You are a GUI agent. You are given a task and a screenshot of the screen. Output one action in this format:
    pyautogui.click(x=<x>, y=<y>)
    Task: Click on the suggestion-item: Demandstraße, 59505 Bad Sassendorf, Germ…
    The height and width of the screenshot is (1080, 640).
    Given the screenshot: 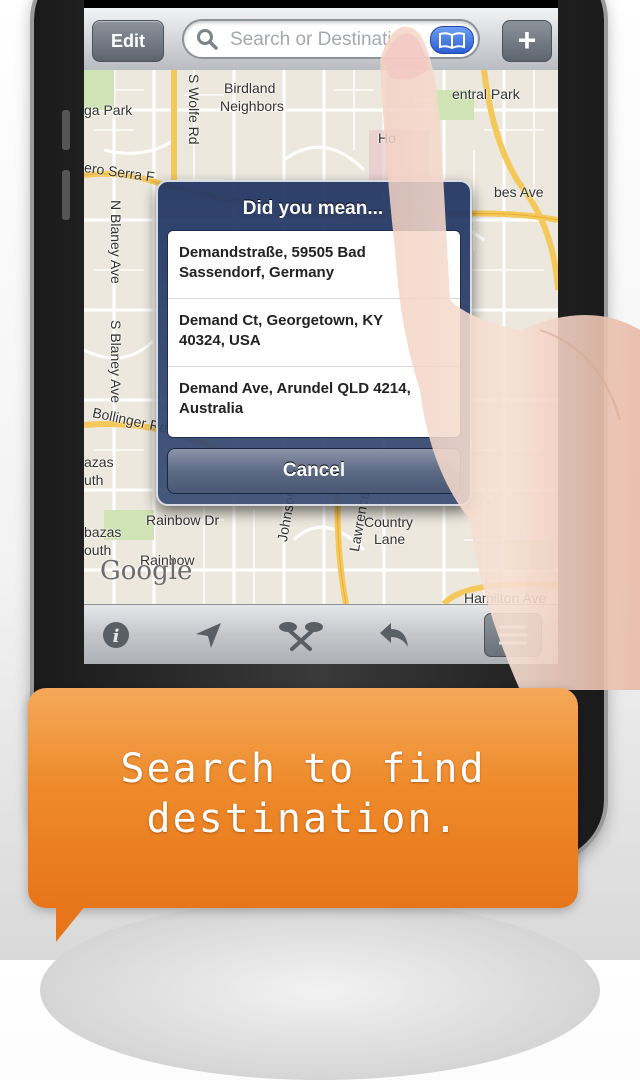 What is the action you would take?
    pyautogui.click(x=314, y=265)
    